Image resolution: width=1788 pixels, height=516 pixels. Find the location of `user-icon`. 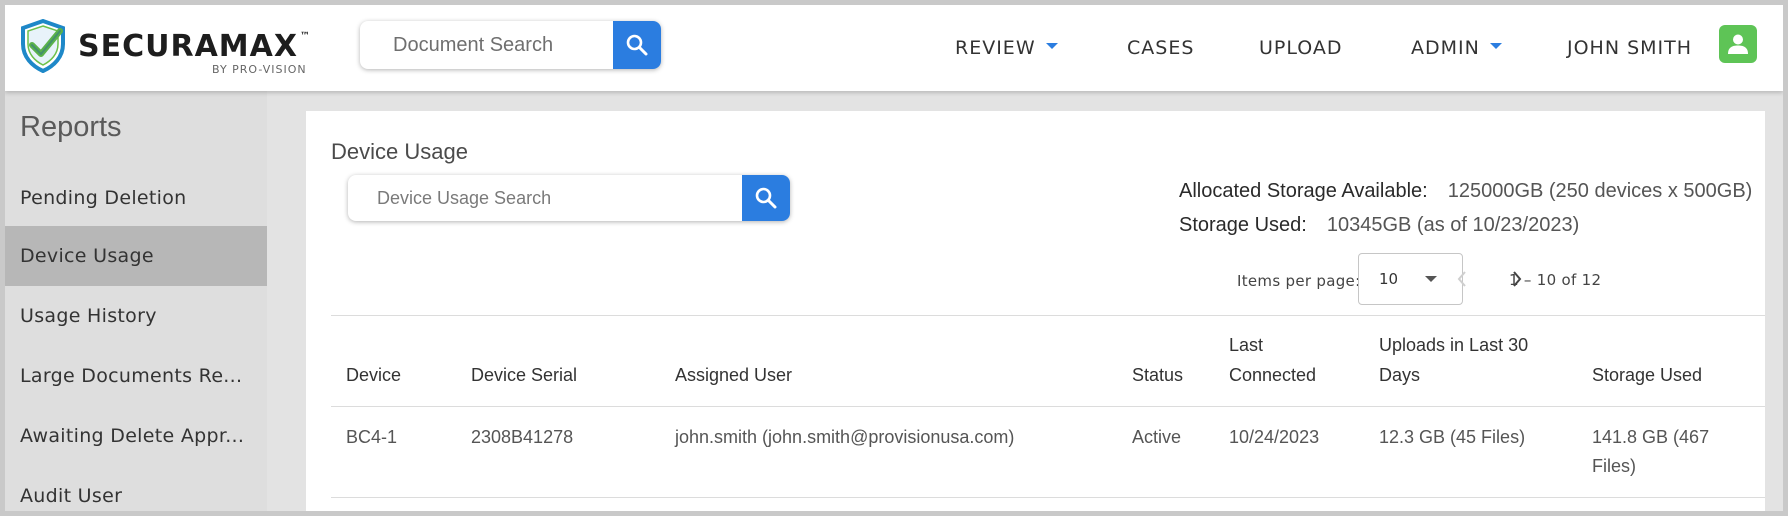

user-icon is located at coordinates (1738, 44).